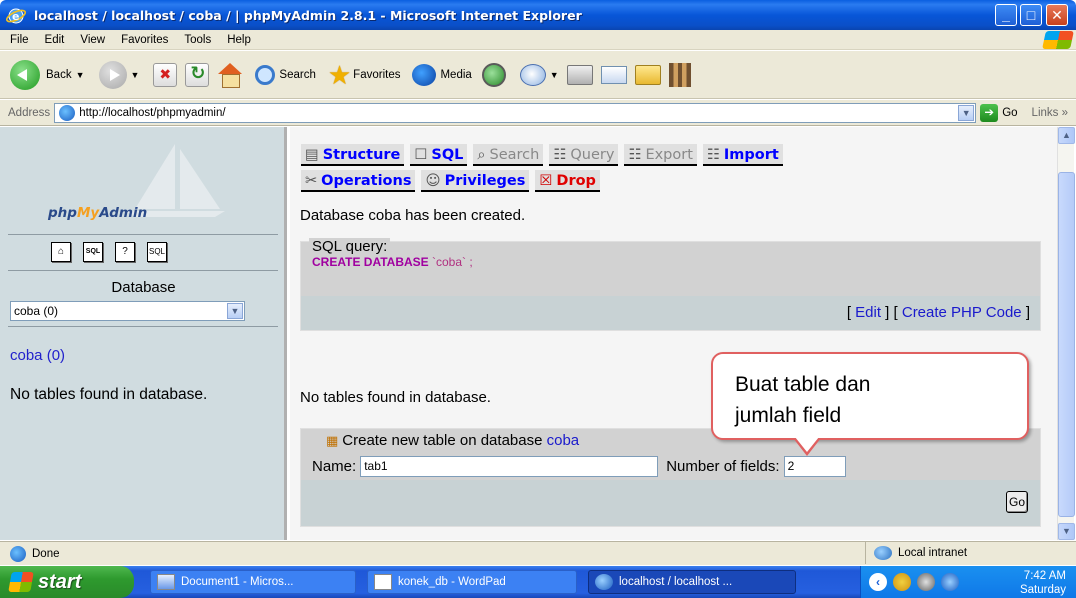  What do you see at coordinates (239, 40) in the screenshot?
I see `menu-help: Help` at bounding box center [239, 40].